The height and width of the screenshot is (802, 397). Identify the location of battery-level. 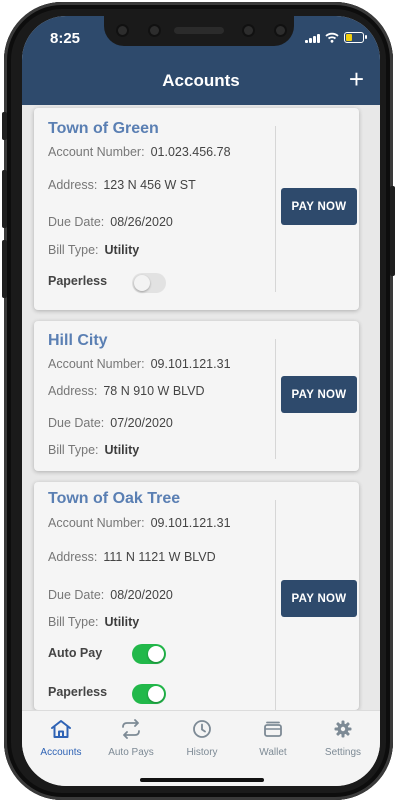
(349, 37).